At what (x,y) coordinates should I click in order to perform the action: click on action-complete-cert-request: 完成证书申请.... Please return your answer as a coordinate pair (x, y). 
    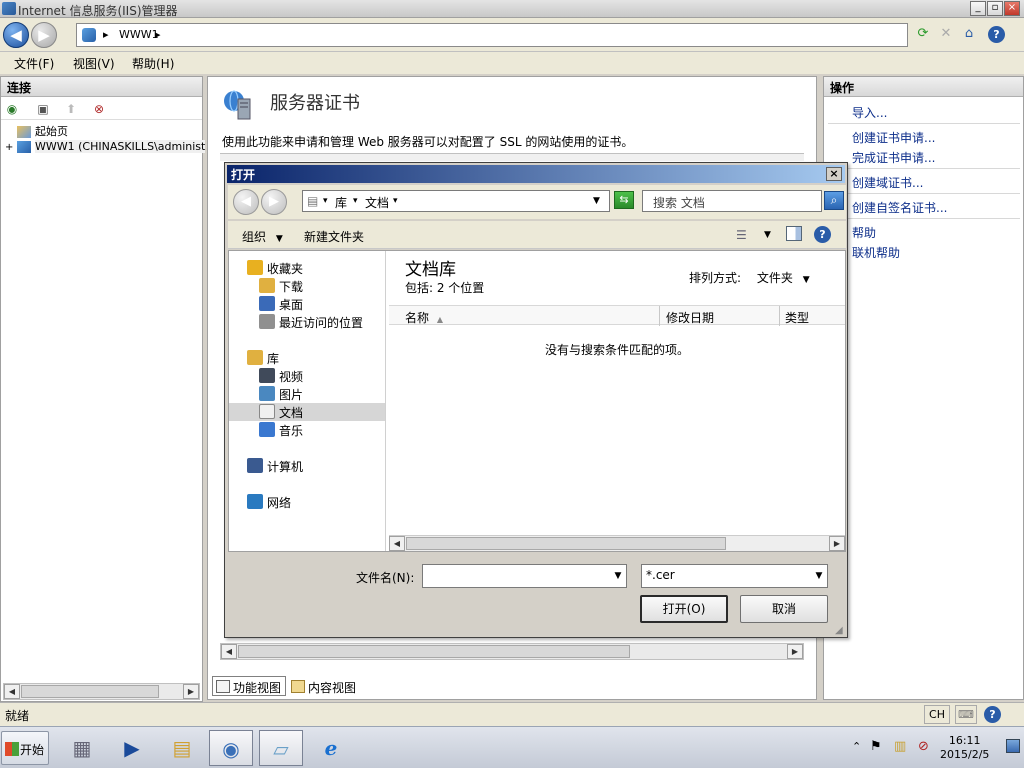
    Looking at the image, I should click on (893, 157).